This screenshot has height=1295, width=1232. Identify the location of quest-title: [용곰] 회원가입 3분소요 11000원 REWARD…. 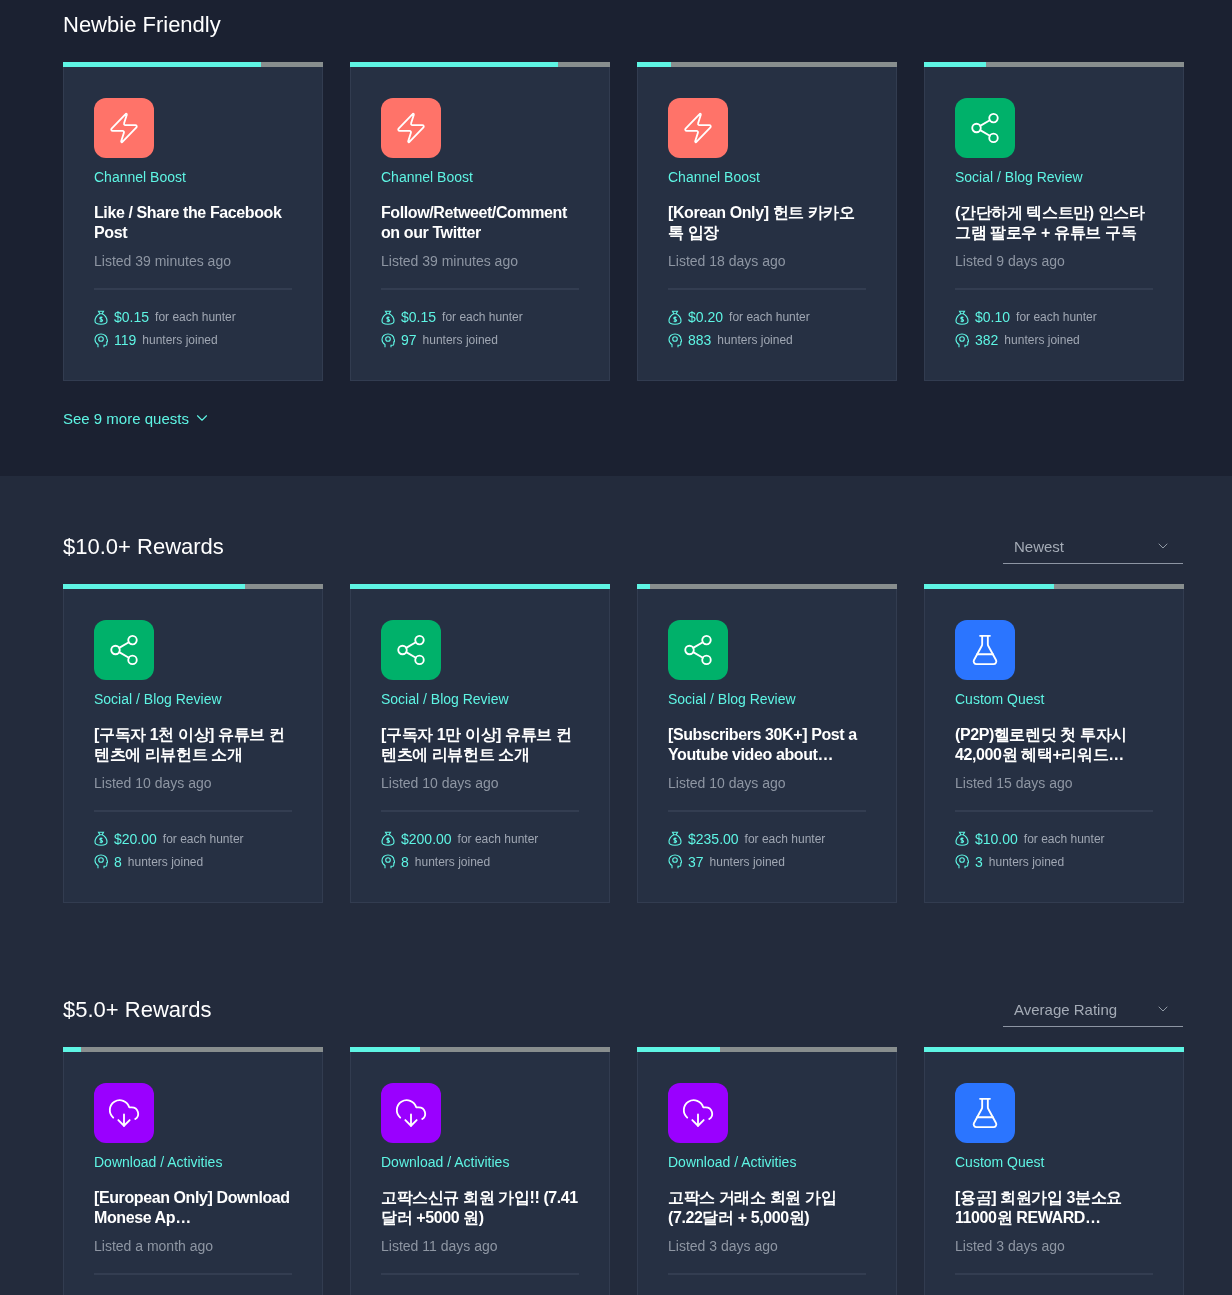
(1039, 1207).